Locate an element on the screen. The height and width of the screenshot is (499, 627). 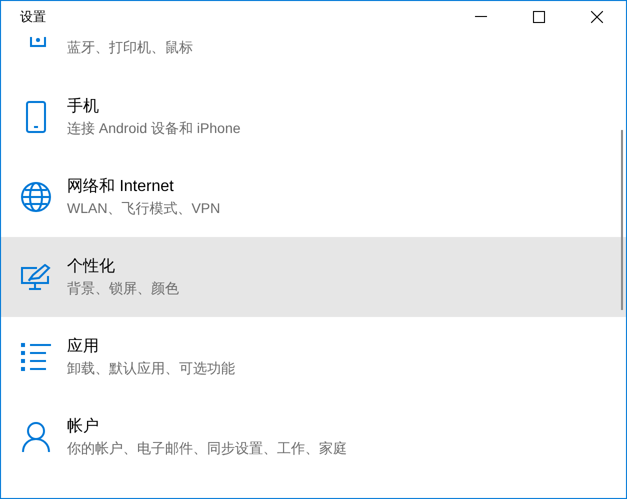
phone-icon is located at coordinates (36, 117).